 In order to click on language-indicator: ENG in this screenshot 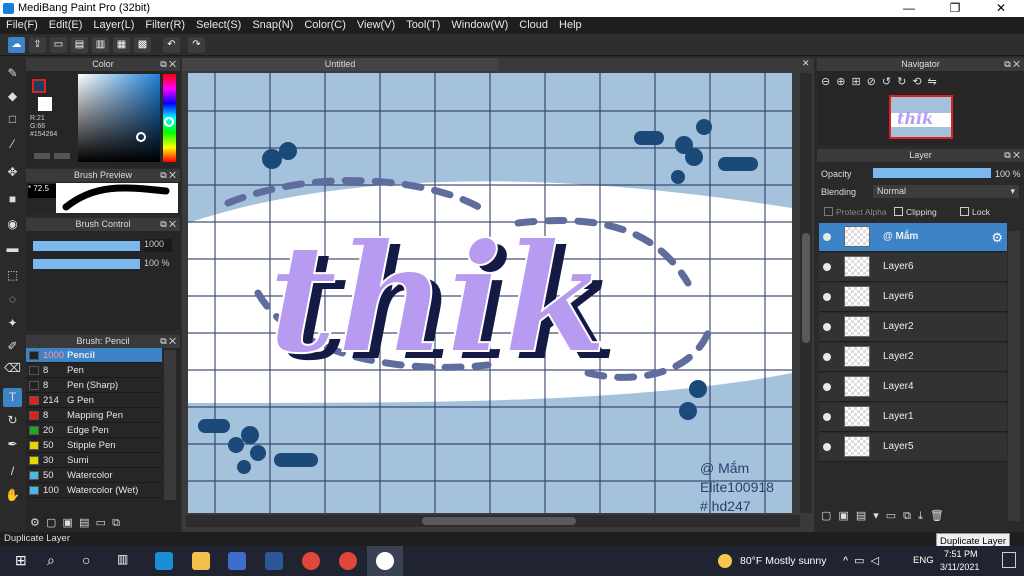, I will do `click(923, 560)`.